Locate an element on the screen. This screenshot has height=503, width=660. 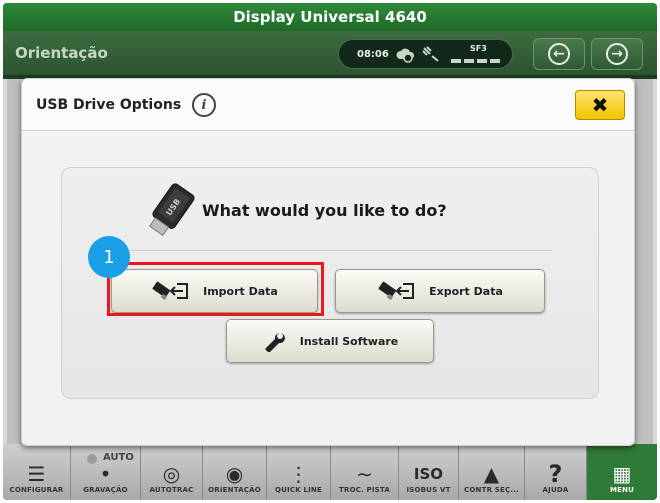
back-button: ← is located at coordinates (559, 54).